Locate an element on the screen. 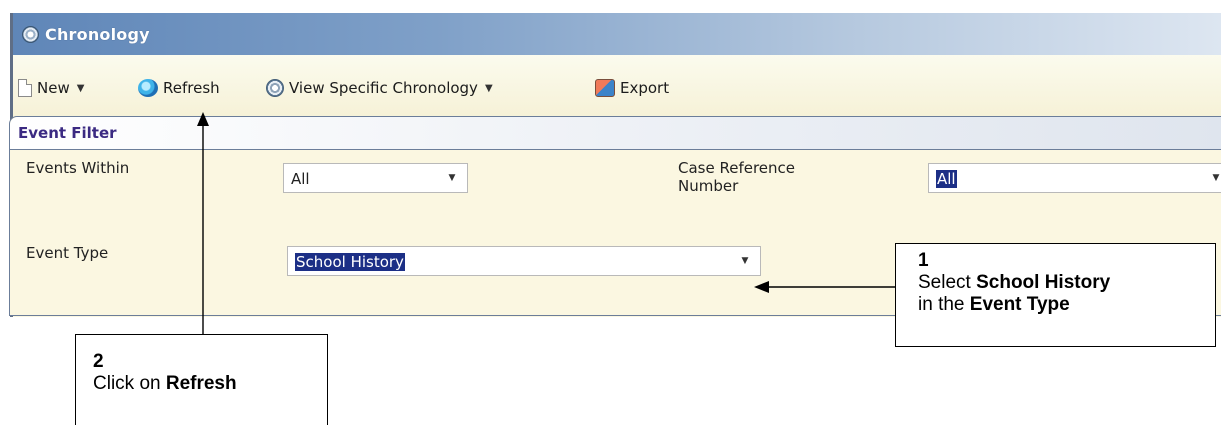 This screenshot has height=425, width=1221. export-button-label: Export is located at coordinates (645, 88).